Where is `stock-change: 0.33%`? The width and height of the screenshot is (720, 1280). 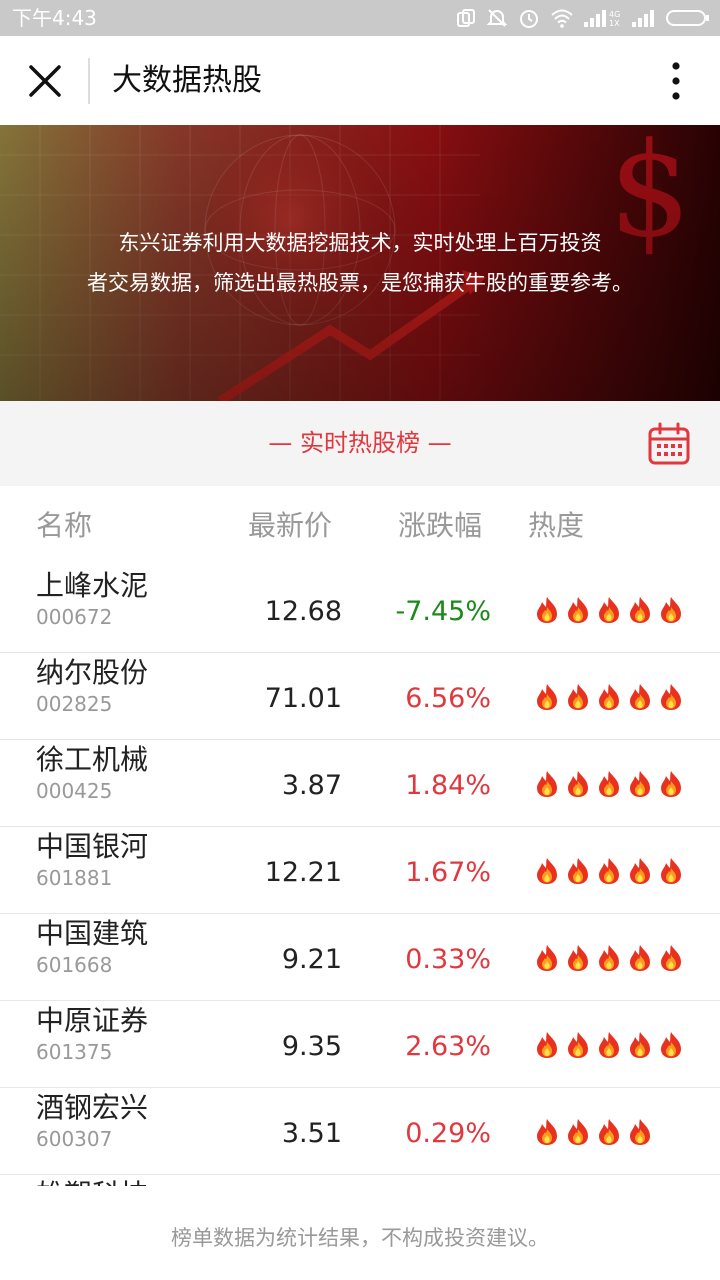 stock-change: 0.33% is located at coordinates (448, 959).